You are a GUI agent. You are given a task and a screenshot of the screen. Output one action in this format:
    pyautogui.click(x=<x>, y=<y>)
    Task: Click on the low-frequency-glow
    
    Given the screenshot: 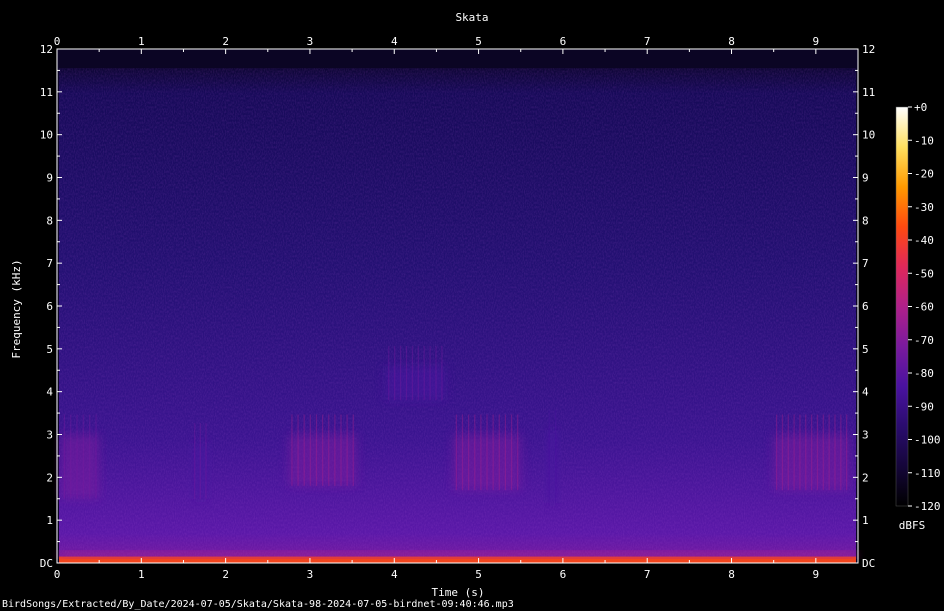 What is the action you would take?
    pyautogui.click(x=457, y=554)
    